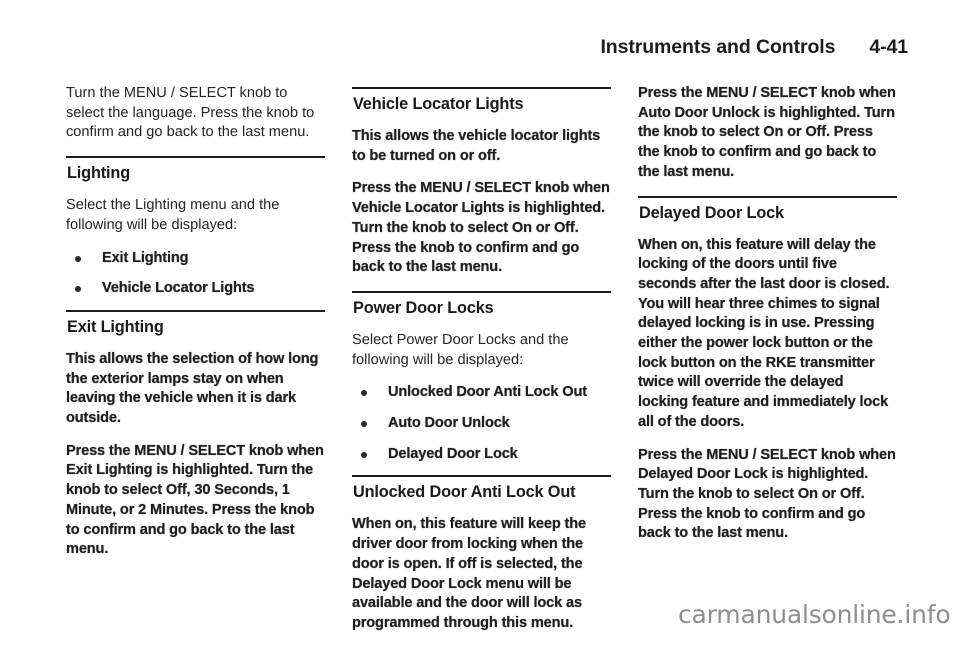 This screenshot has width=960, height=647. What do you see at coordinates (195, 274) in the screenshot?
I see `bullet-list: Exit Lighting Vehicle Locator Lights` at bounding box center [195, 274].